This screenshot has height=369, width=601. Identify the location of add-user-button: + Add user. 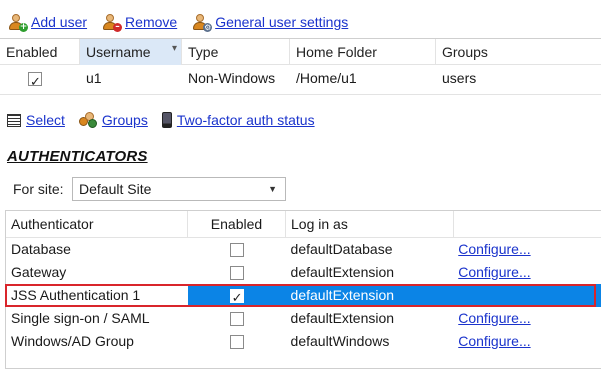
(47, 22).